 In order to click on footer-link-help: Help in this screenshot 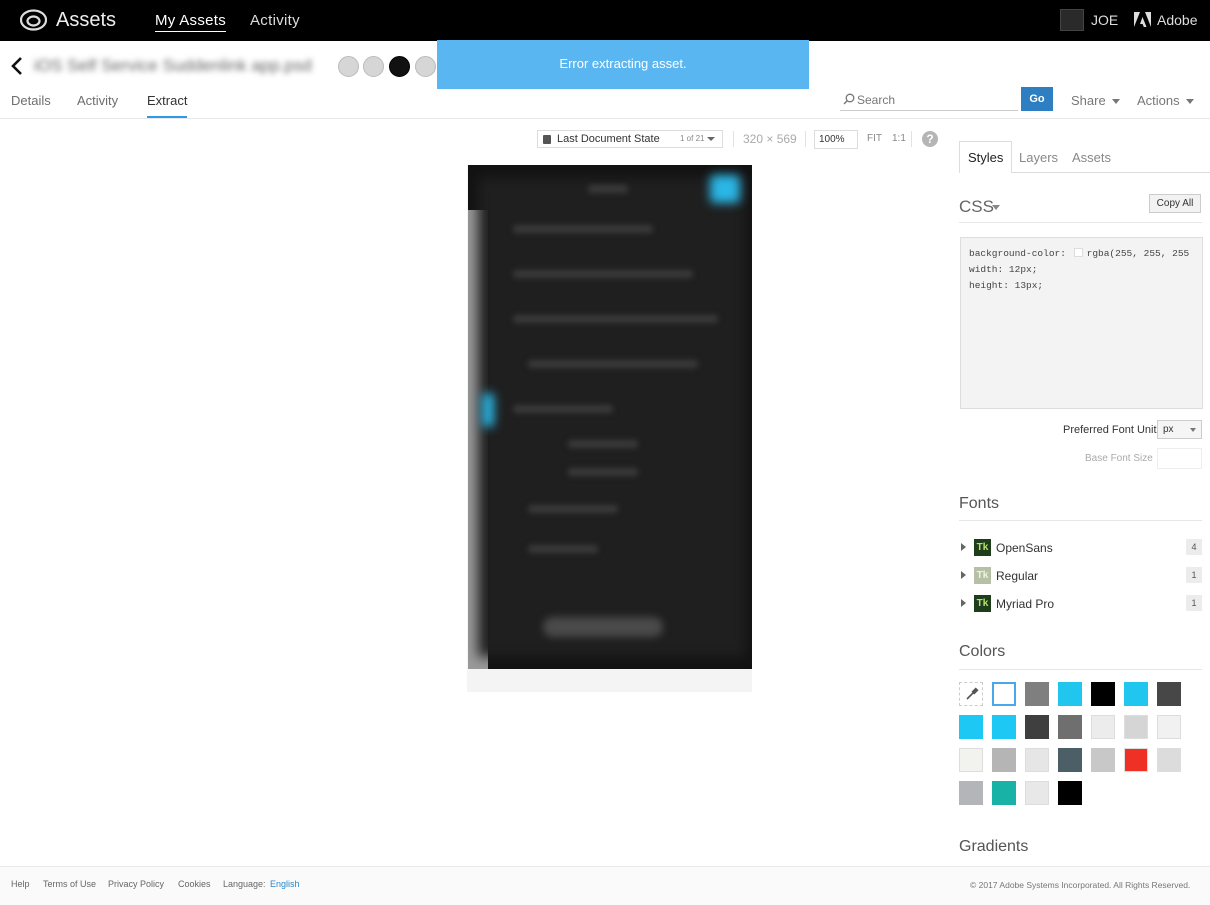, I will do `click(20, 884)`.